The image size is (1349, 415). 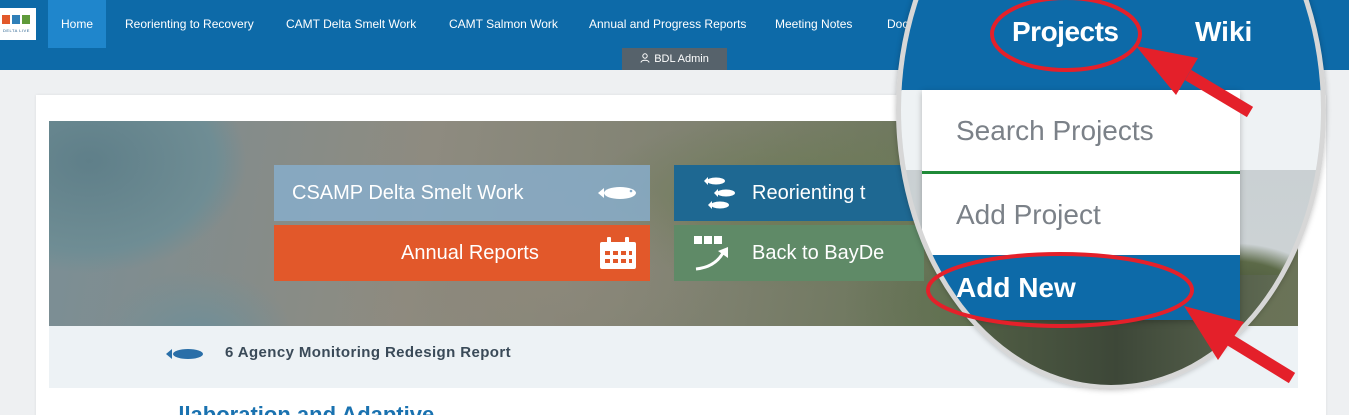 What do you see at coordinates (719, 193) in the screenshot?
I see `fish-school-icon` at bounding box center [719, 193].